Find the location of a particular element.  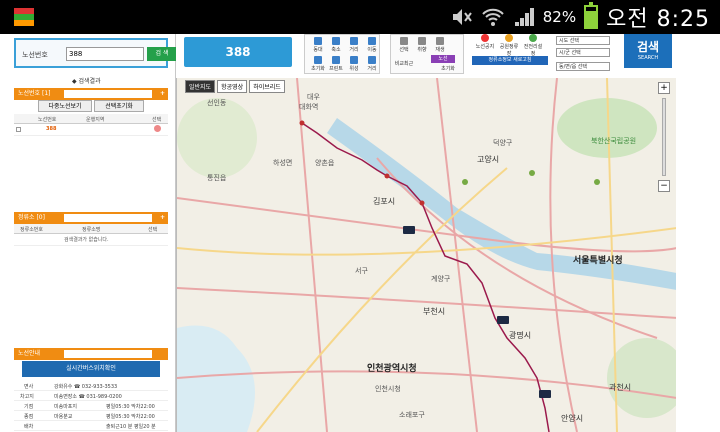

route-col-number: 노선번호 is located at coordinates (47, 120).